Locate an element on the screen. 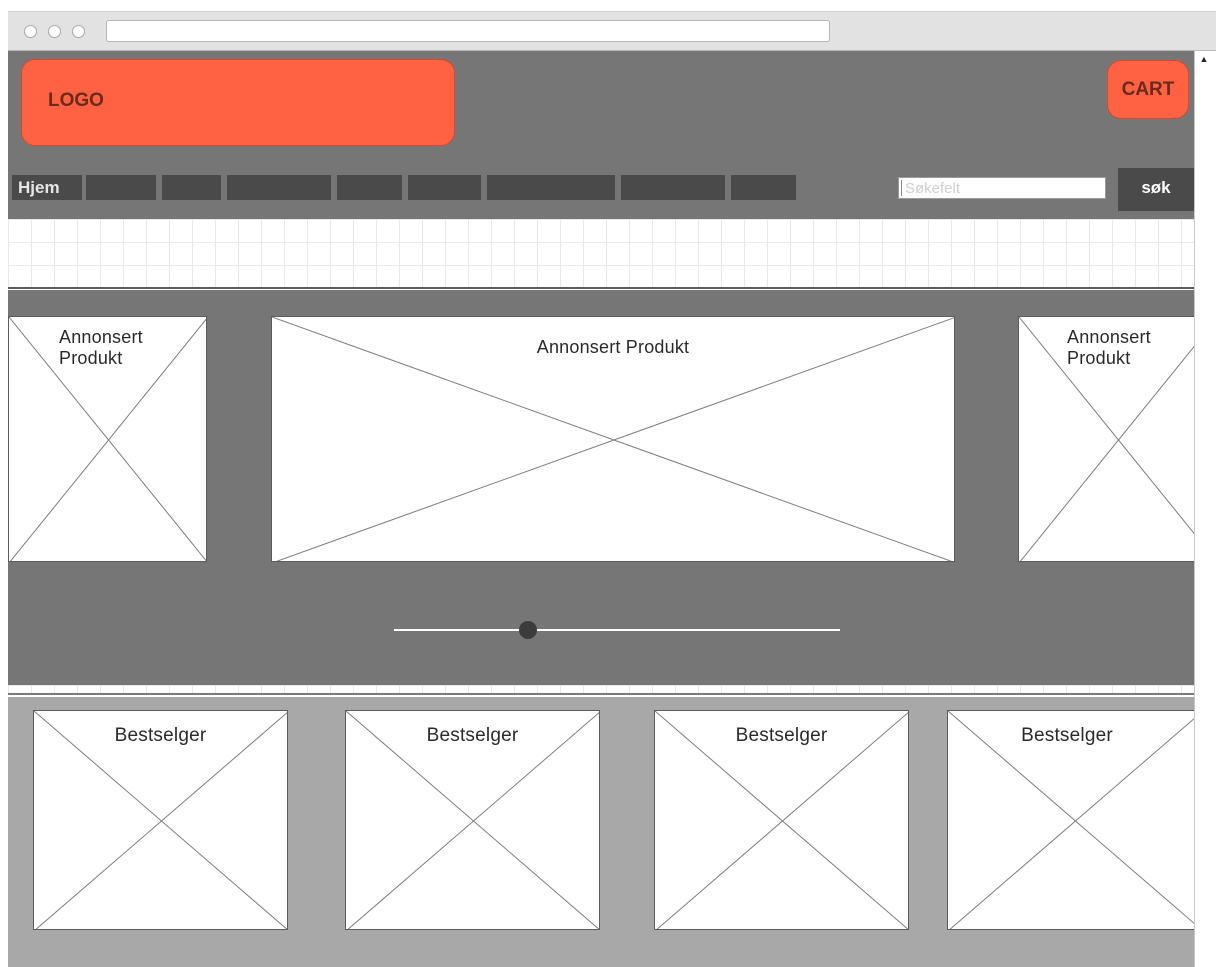 The width and height of the screenshot is (1216, 967). search-input is located at coordinates (1002, 188).